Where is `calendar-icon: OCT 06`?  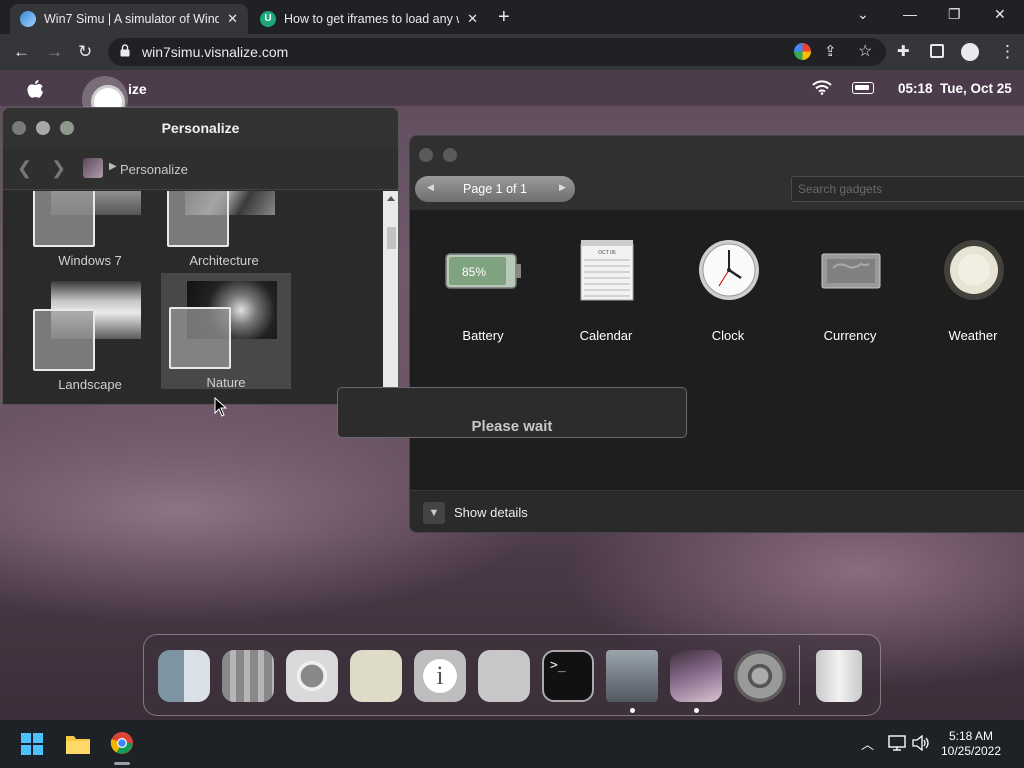 calendar-icon: OCT 06 is located at coordinates (607, 270).